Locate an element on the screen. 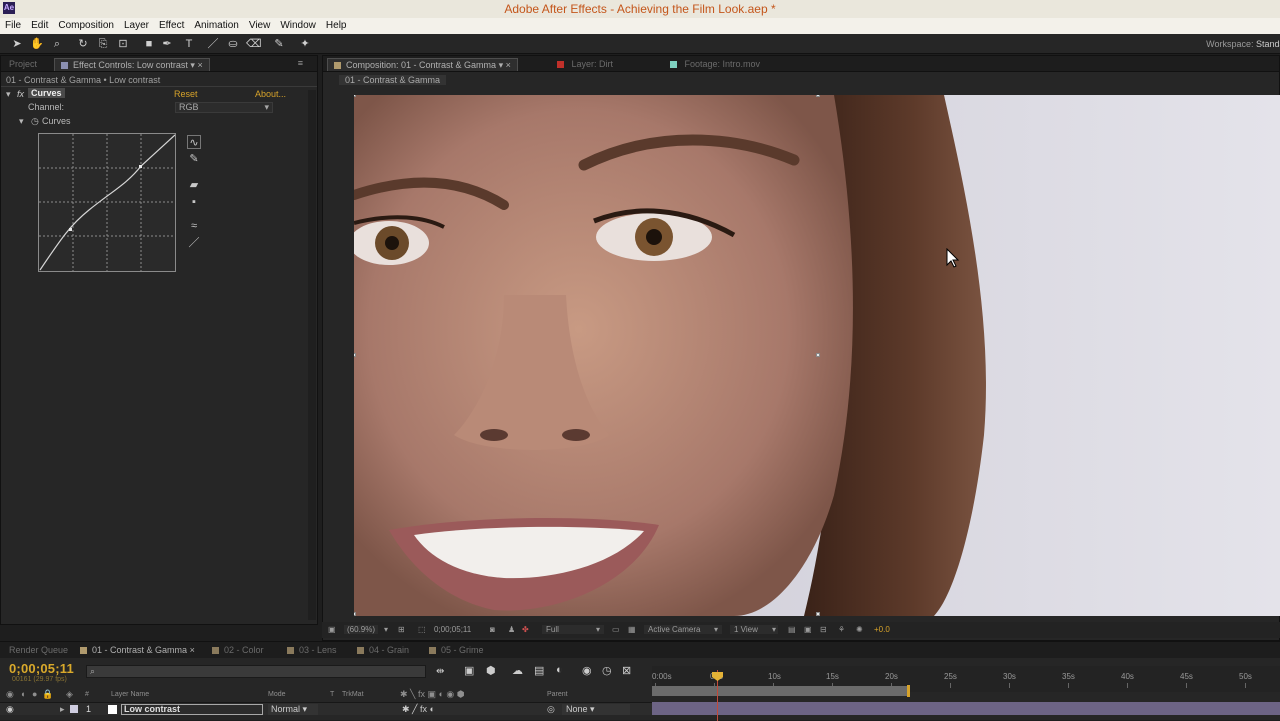 The image size is (1280, 721). menu-composition: Composition is located at coordinates (86, 24).